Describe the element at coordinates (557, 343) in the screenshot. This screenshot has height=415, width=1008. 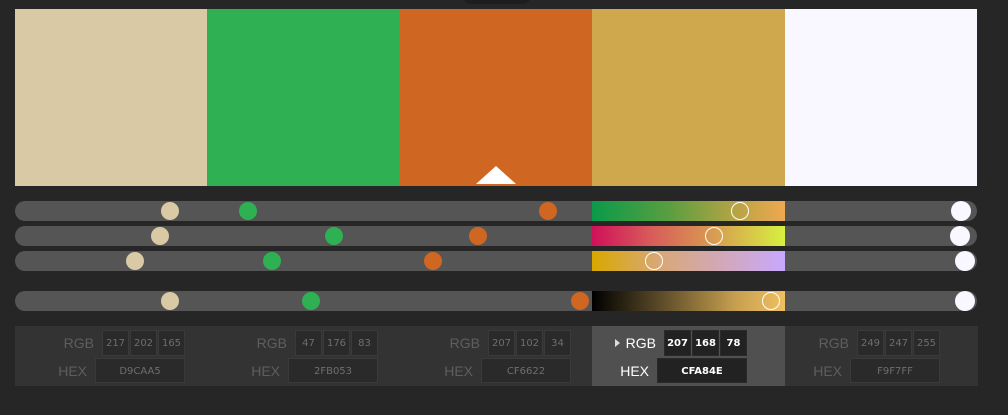
I see `blue-field: 34` at that location.